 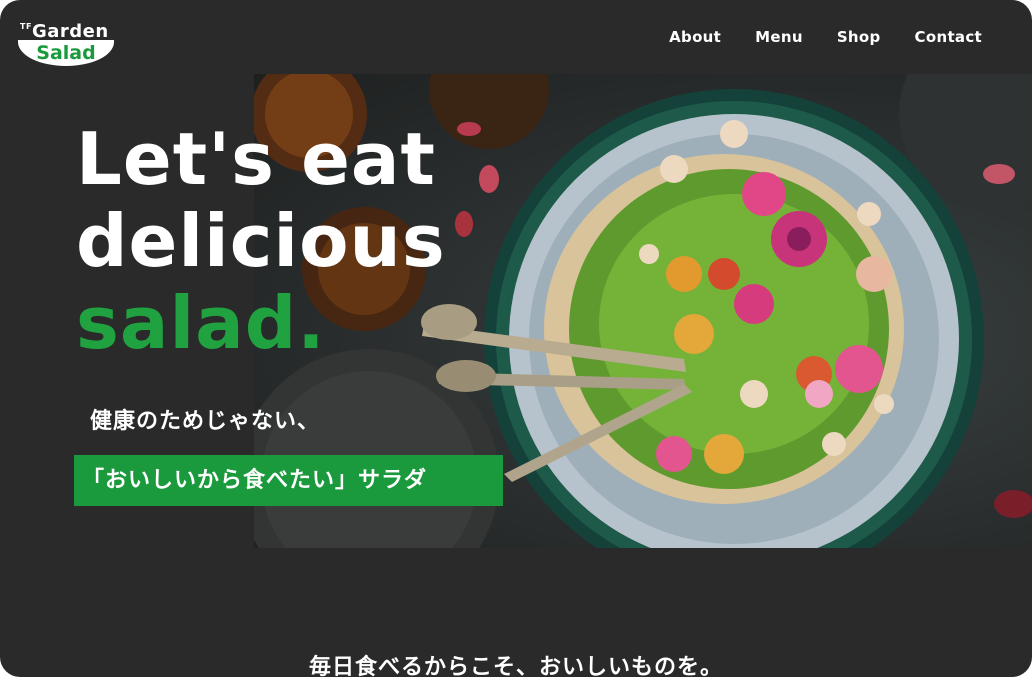 I want to click on nav-about-link: About, so click(x=695, y=37).